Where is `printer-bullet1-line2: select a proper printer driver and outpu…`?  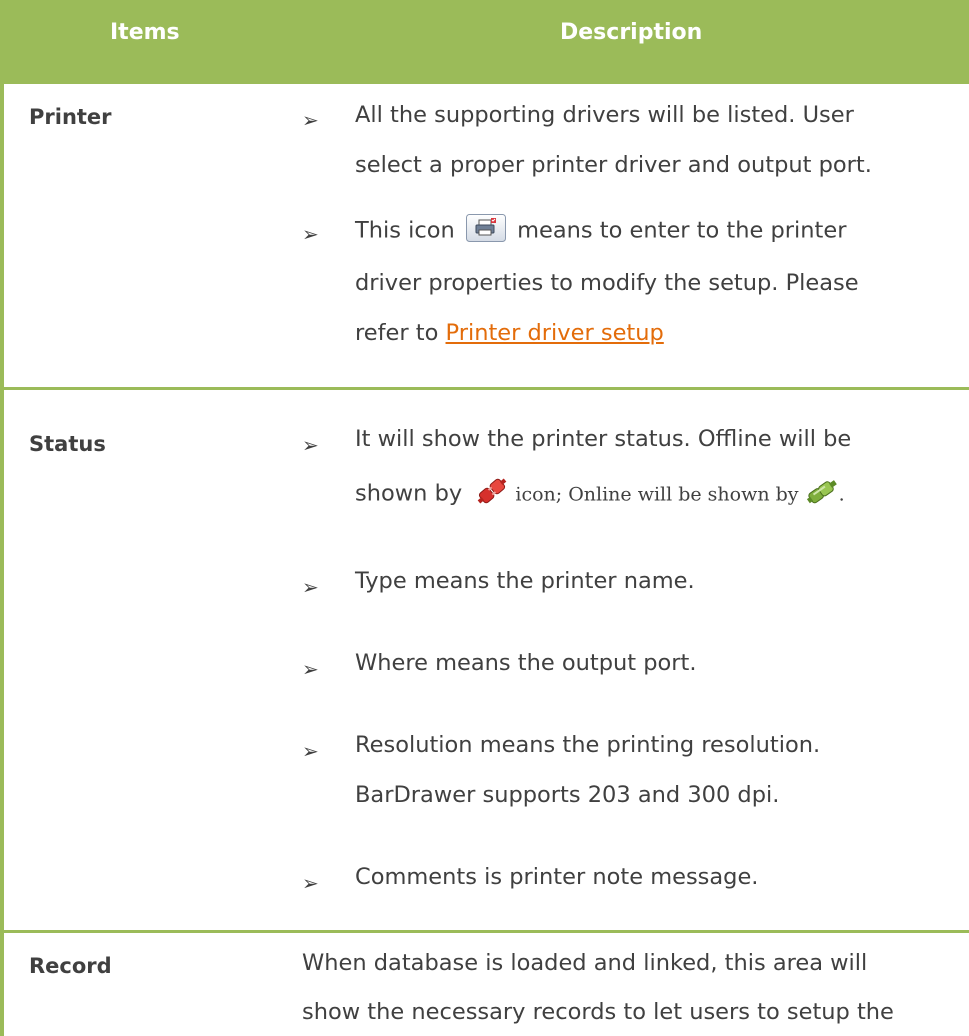 printer-bullet1-line2: select a proper printer driver and outpu… is located at coordinates (613, 165).